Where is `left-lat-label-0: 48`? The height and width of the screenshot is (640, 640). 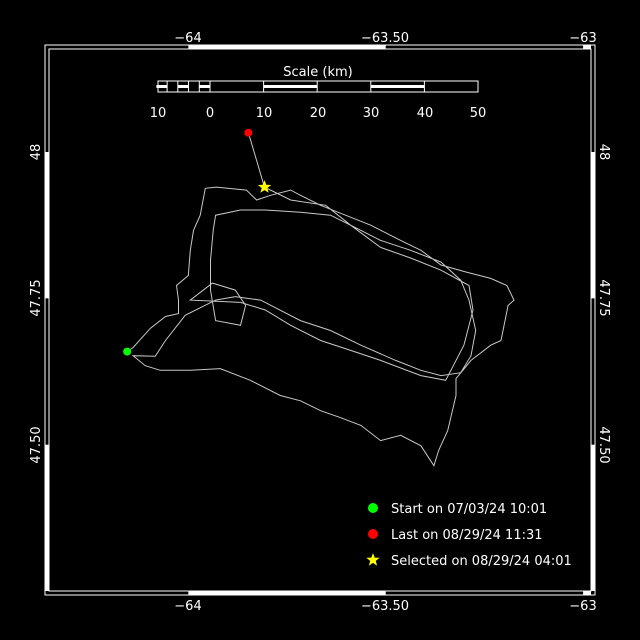 left-lat-label-0: 48 is located at coordinates (36, 152).